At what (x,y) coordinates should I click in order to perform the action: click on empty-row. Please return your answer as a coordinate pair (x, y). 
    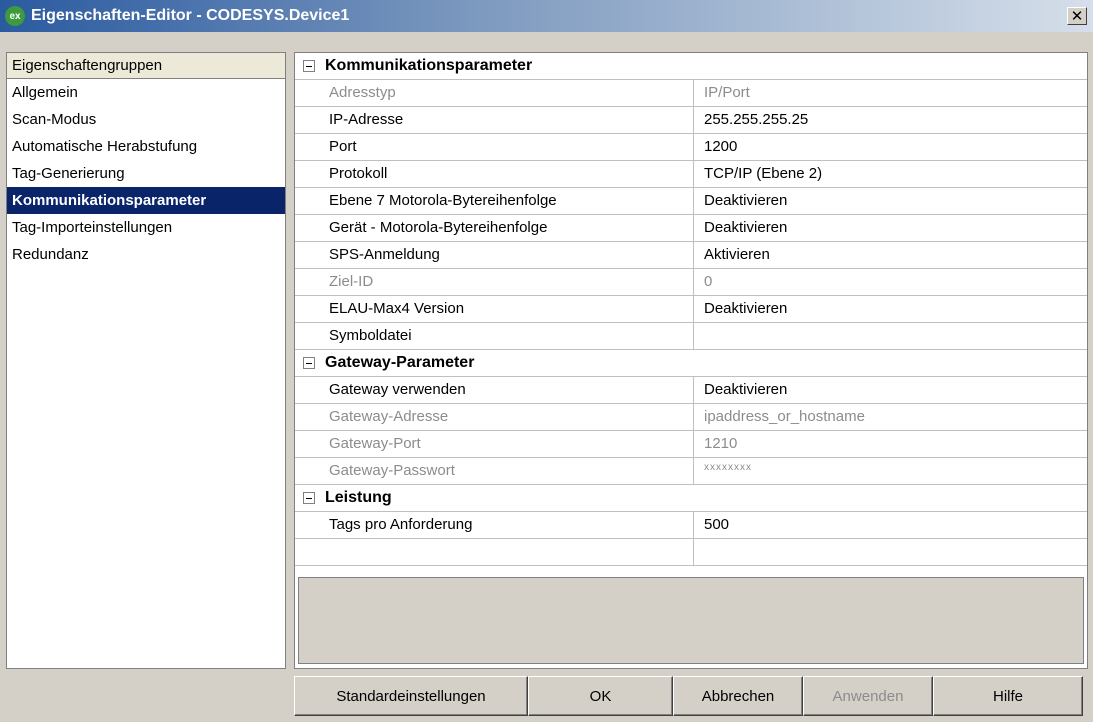
    Looking at the image, I should click on (691, 552).